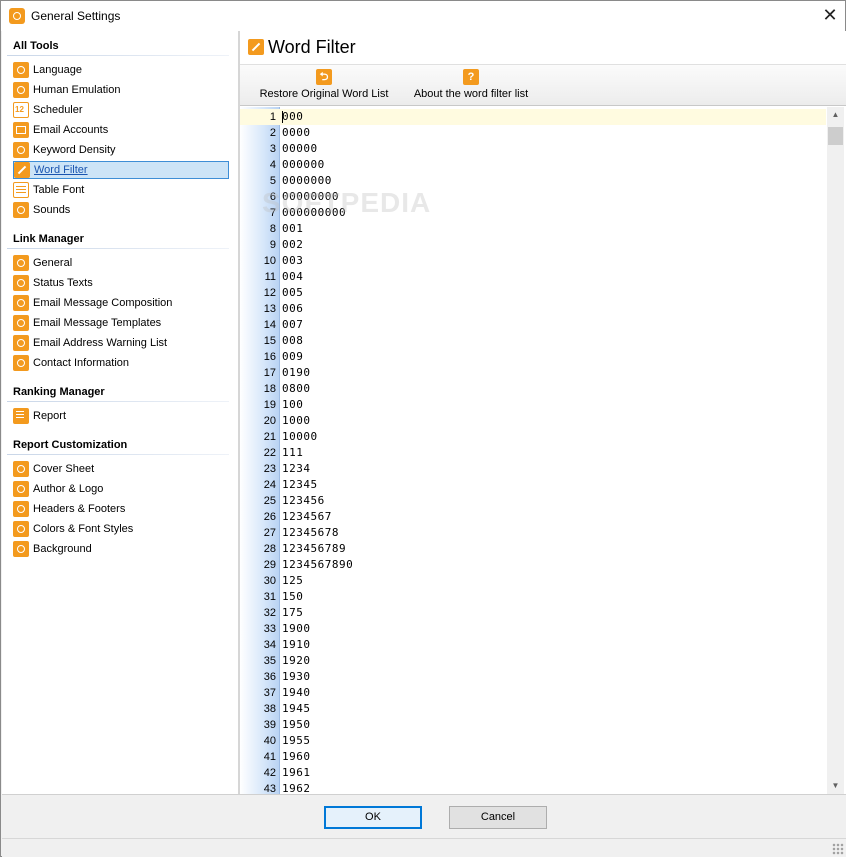 The width and height of the screenshot is (846, 857). I want to click on sidebar-item-human-emulation: Human Emulation, so click(121, 90).